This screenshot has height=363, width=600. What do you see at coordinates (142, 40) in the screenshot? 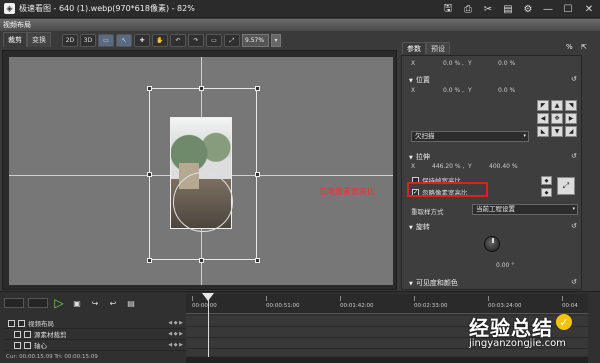
I see `move-tool-icon: ✚` at bounding box center [142, 40].